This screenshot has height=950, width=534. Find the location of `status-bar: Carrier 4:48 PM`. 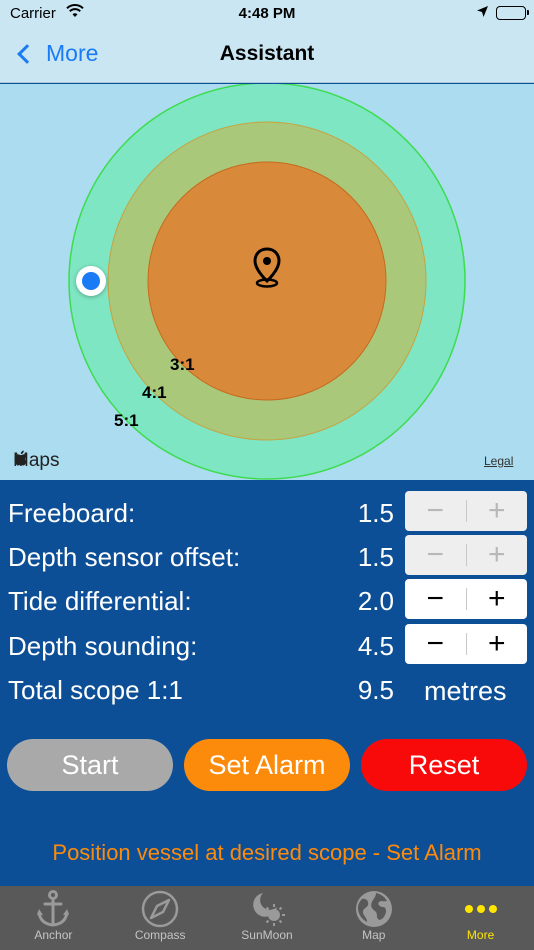

status-bar: Carrier 4:48 PM is located at coordinates (267, 14).